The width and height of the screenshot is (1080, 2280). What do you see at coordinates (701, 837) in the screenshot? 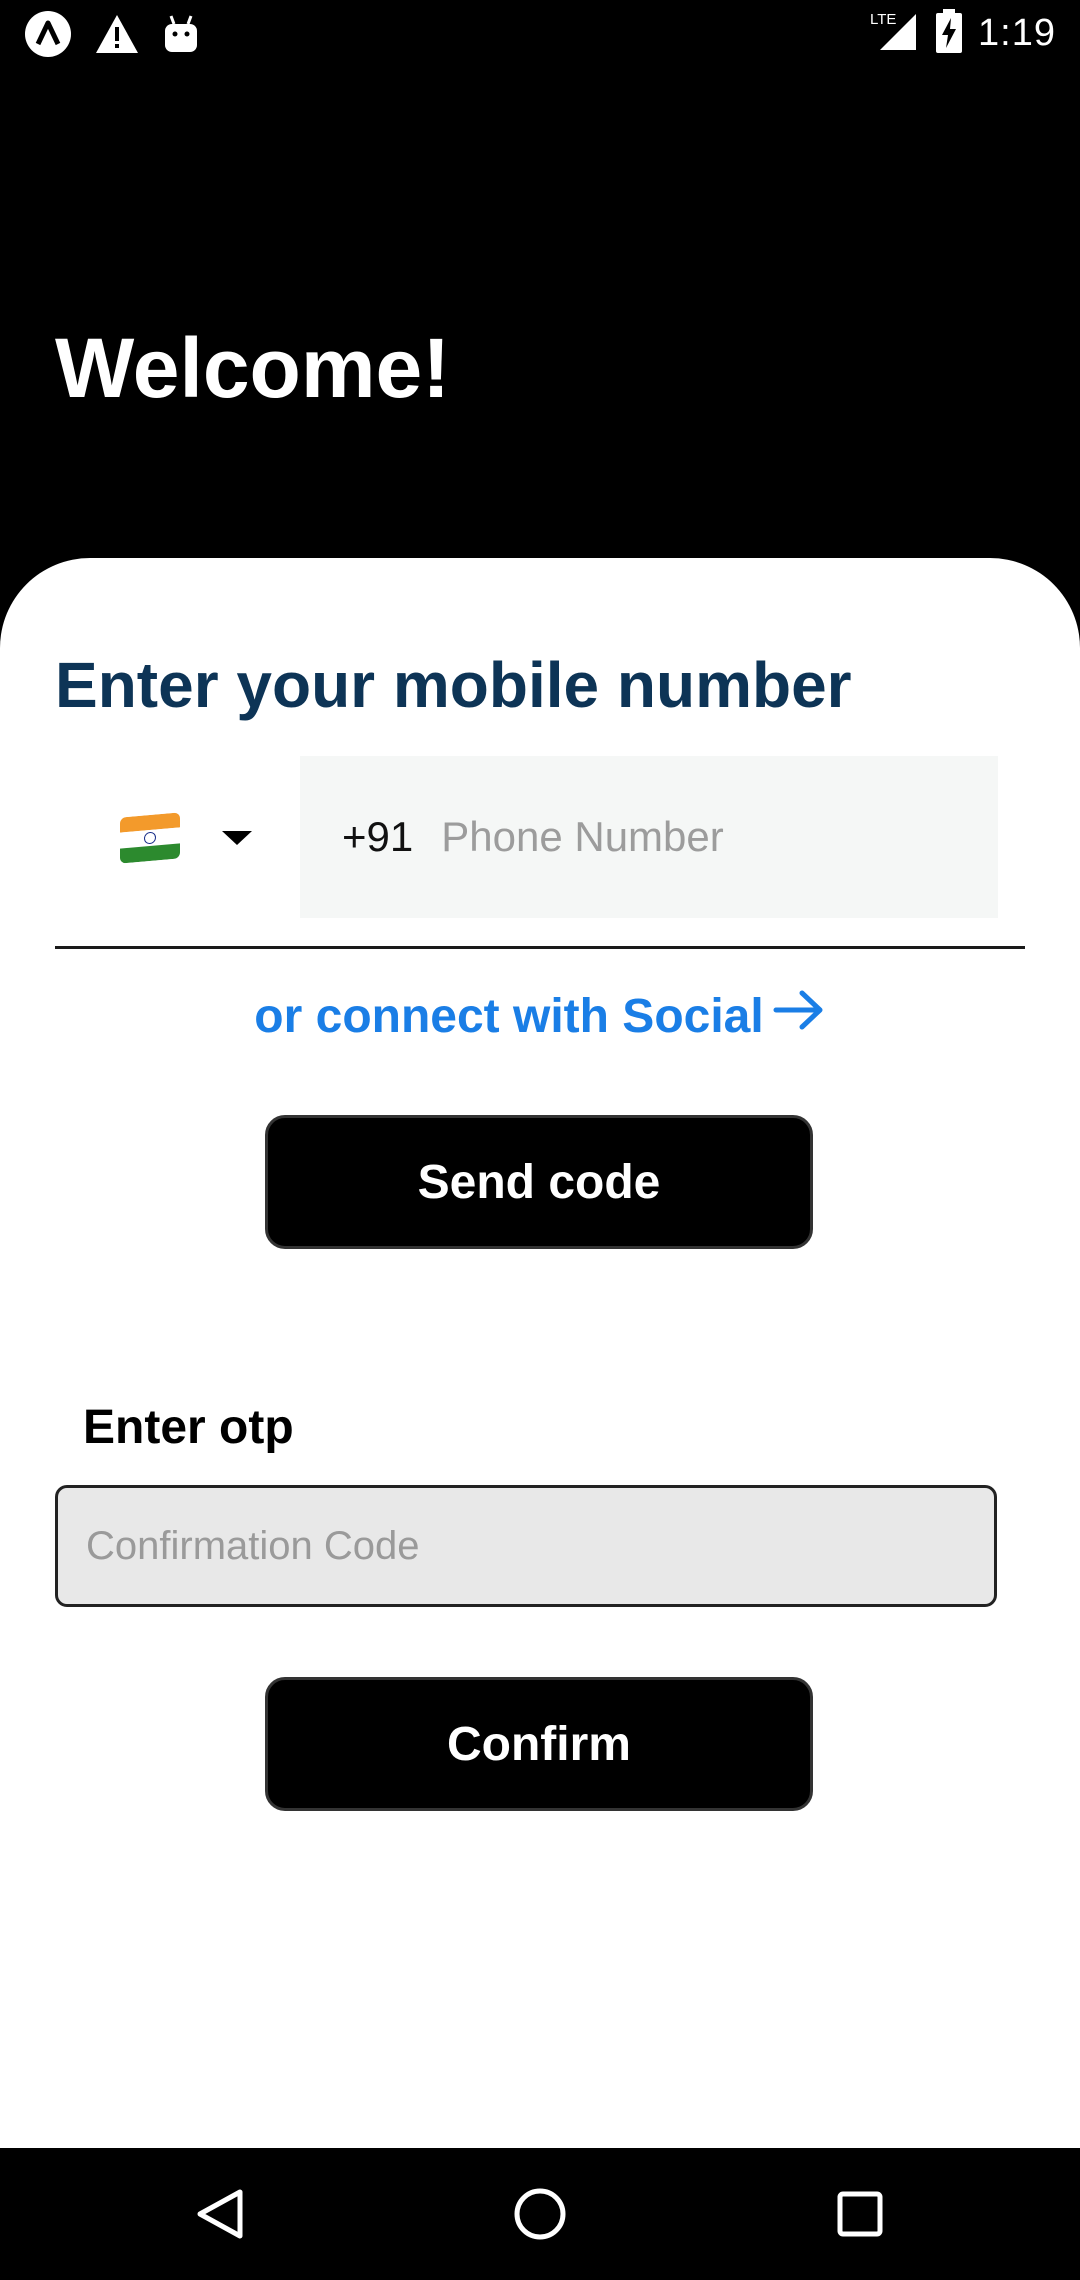
I see `phone-number-input` at bounding box center [701, 837].